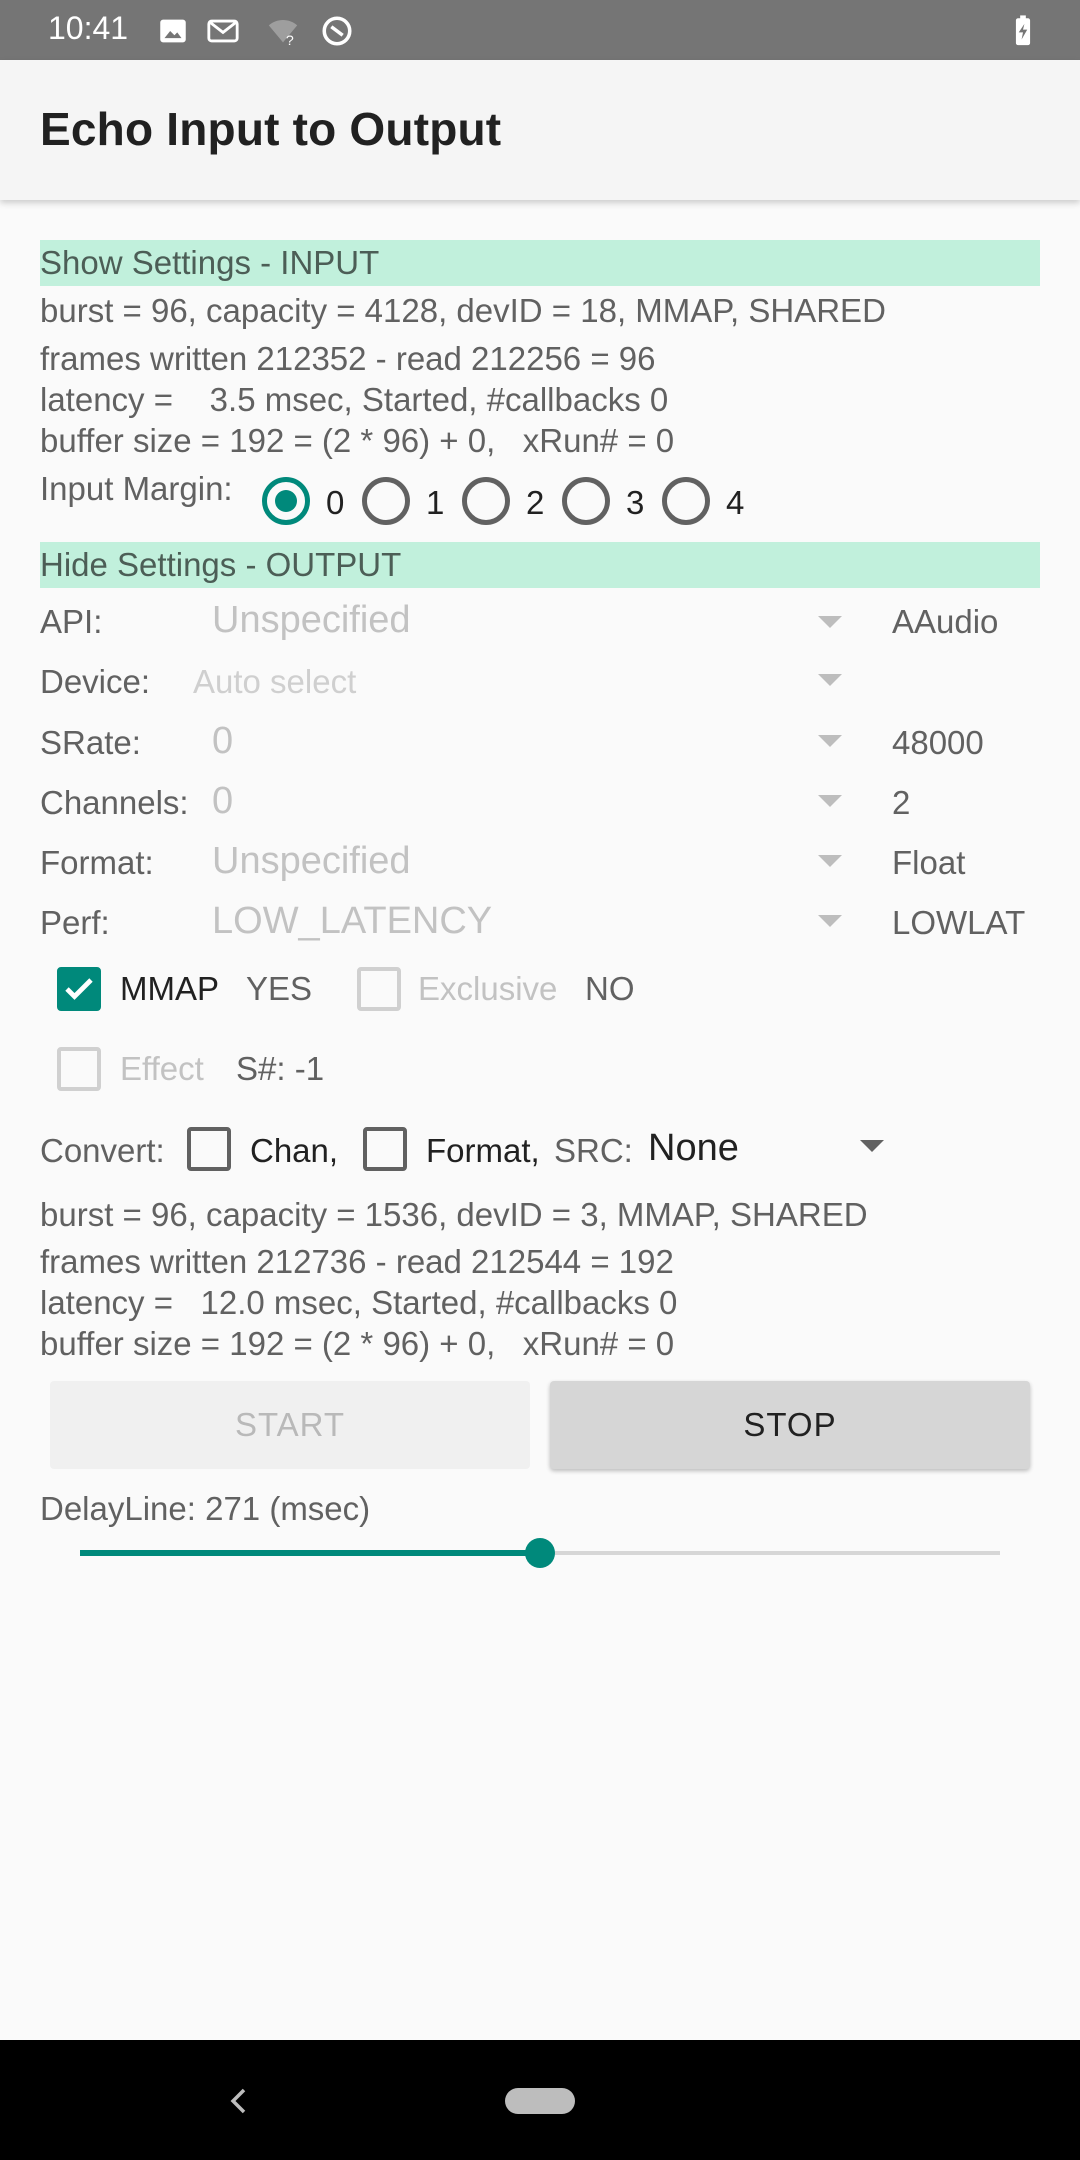 Image resolution: width=1080 pixels, height=2160 pixels. What do you see at coordinates (280, 1068) in the screenshot?
I see `session-id: S#: -1` at bounding box center [280, 1068].